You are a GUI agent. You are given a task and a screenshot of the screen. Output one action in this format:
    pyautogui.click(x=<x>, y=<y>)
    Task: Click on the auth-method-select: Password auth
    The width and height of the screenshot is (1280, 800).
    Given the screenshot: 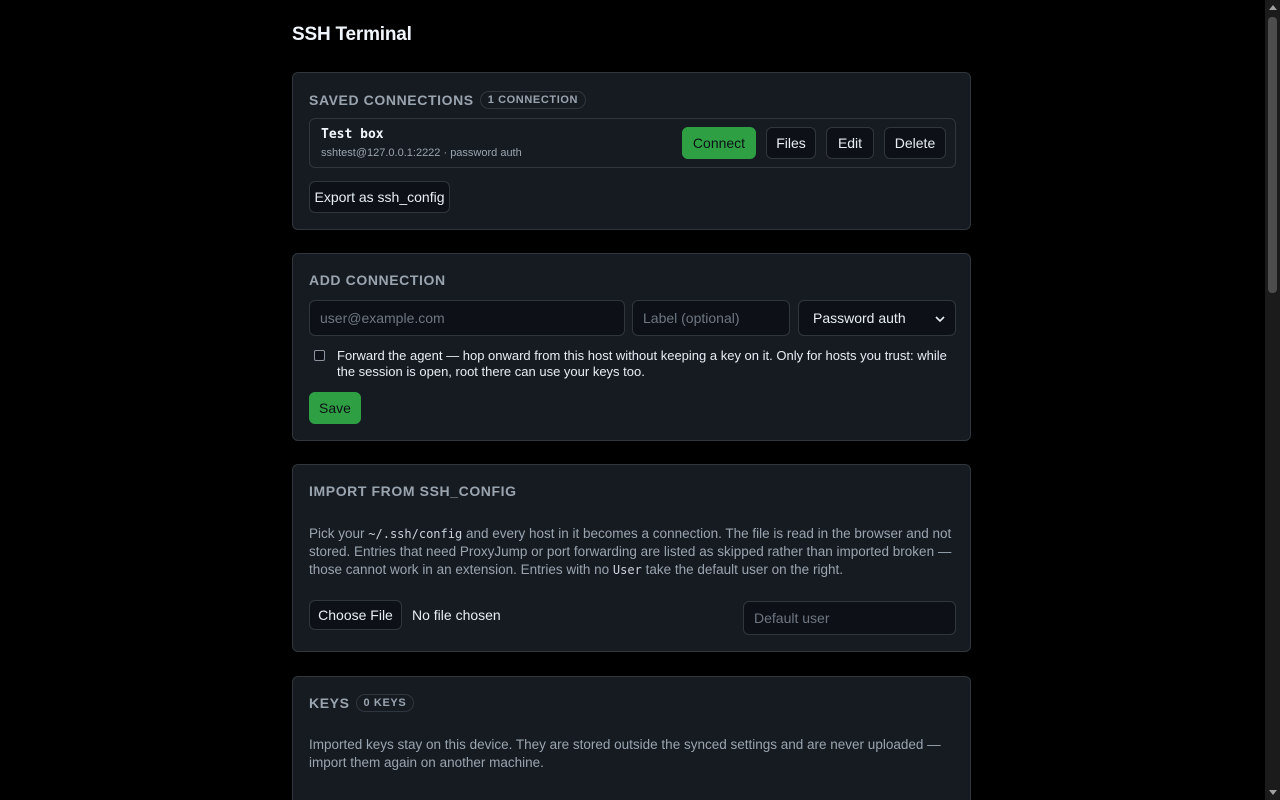 What is the action you would take?
    pyautogui.click(x=877, y=318)
    